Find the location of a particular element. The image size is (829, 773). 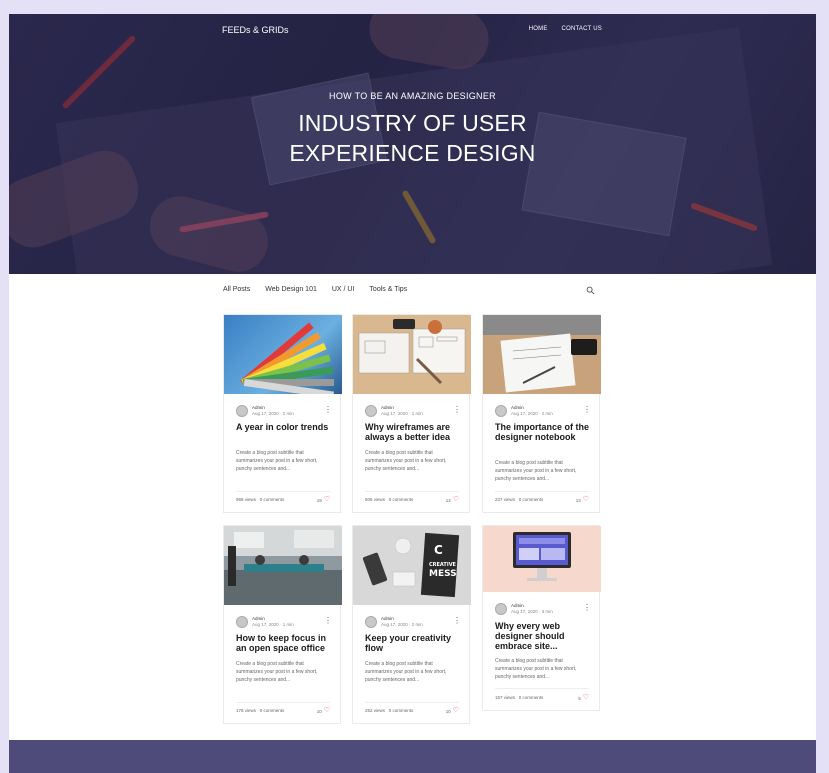

post-likes: 19 ♡ is located at coordinates (323, 499).